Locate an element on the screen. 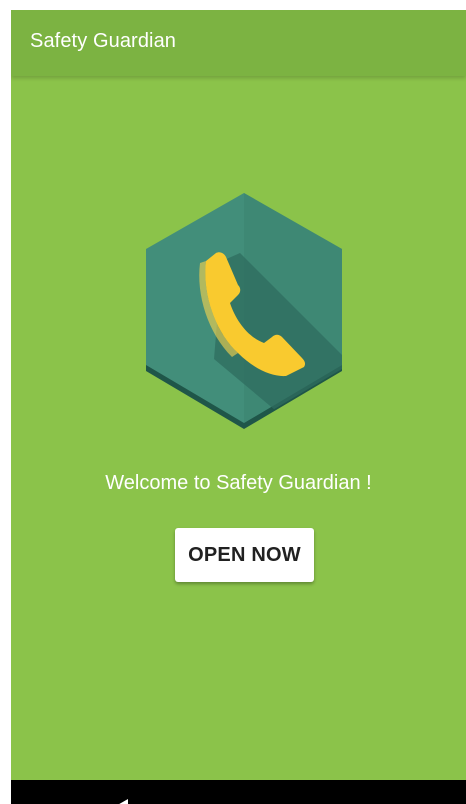  welcome-message: Welcome to Safety Guardian ! is located at coordinates (238, 483).